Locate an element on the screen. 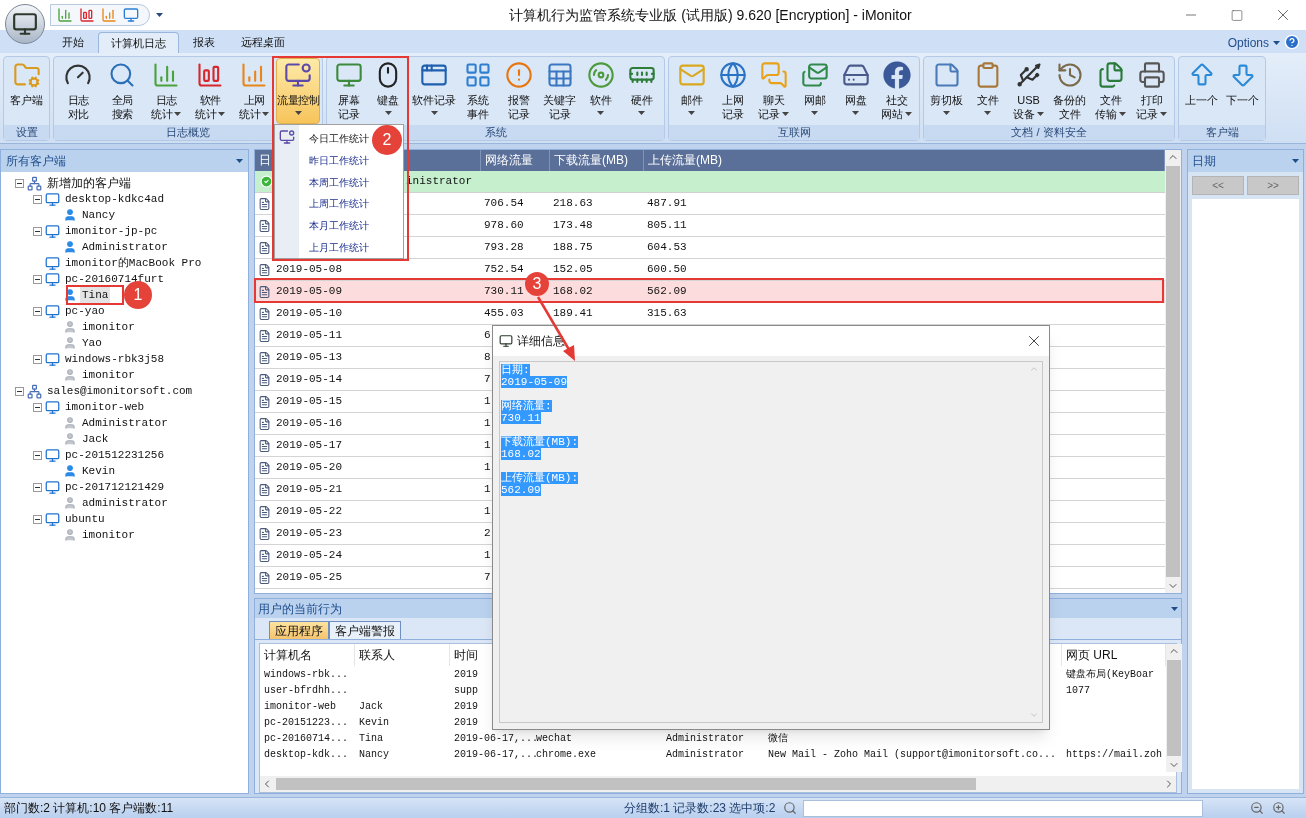  ribbon-button: 邮件 is located at coordinates (691, 91).